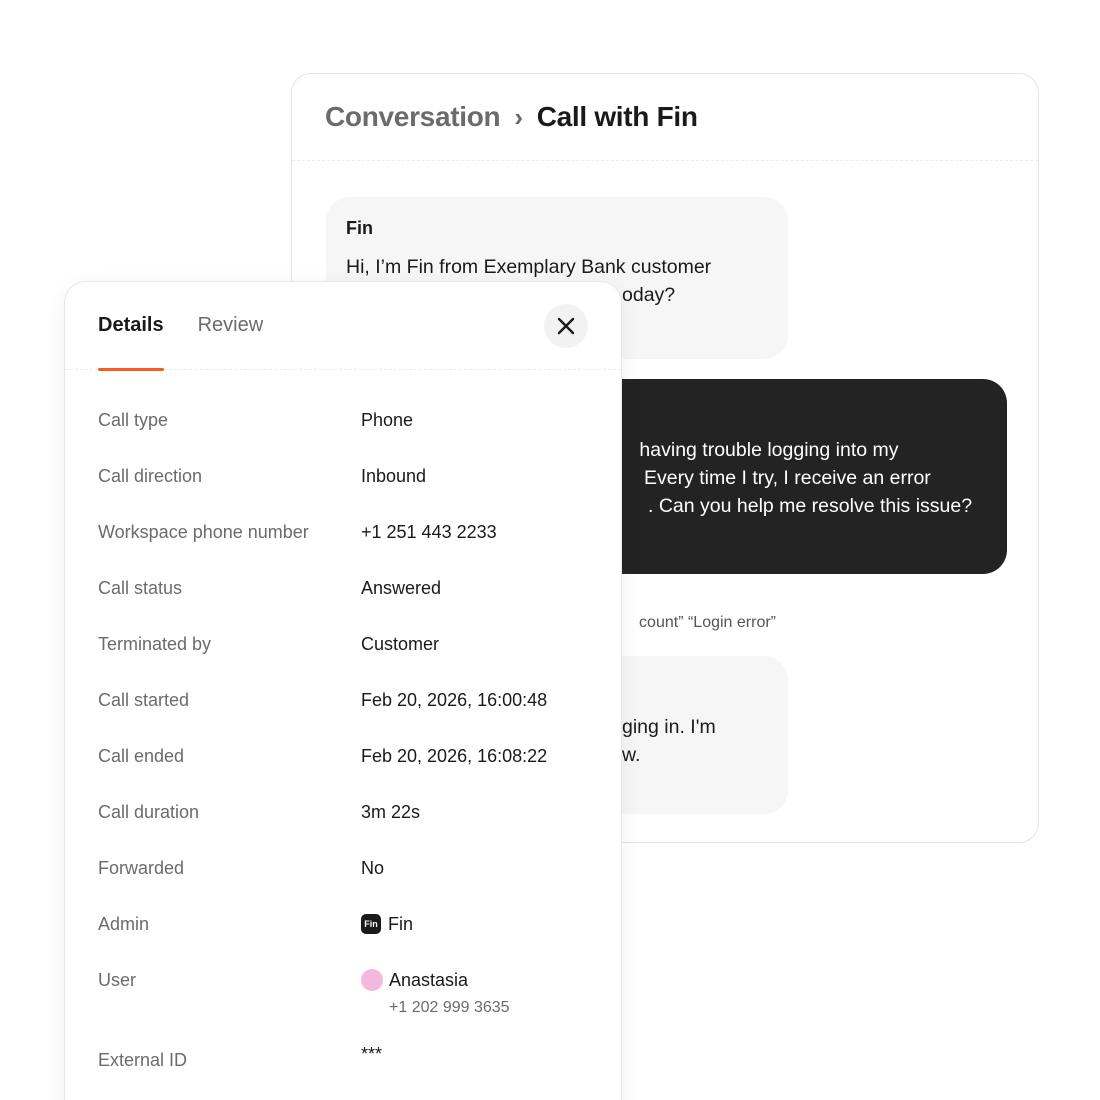 The image size is (1100, 1100). Describe the element at coordinates (413, 117) in the screenshot. I see `breadcrumb-conversation: Conversation` at that location.